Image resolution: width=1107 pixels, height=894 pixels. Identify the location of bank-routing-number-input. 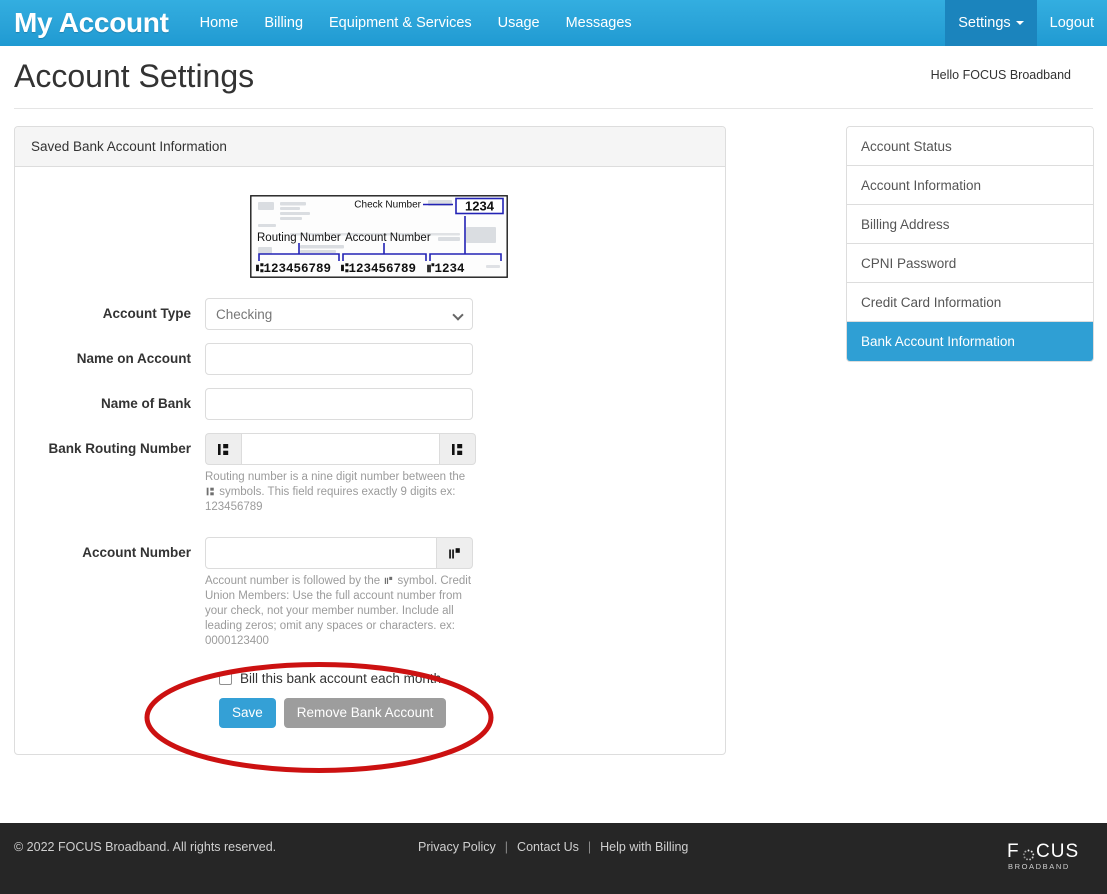
(340, 449).